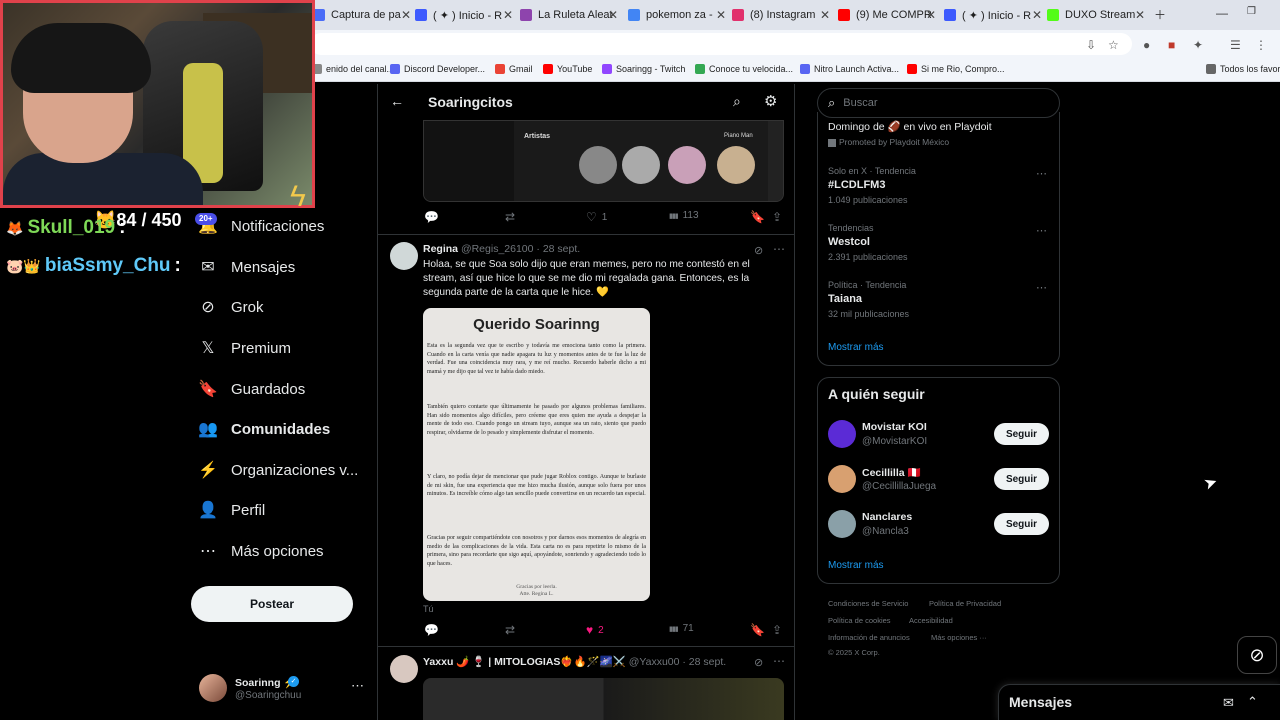 The height and width of the screenshot is (720, 1280). I want to click on messages-drawer: Mensajes ✉ ⌃, so click(1139, 702).